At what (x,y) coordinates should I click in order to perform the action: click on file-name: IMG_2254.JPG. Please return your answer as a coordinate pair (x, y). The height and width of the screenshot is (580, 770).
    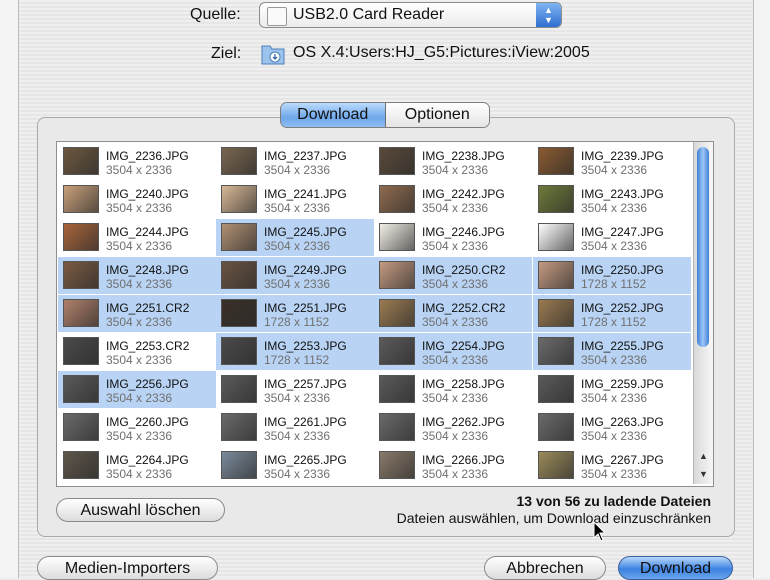
    Looking at the image, I should click on (463, 346).